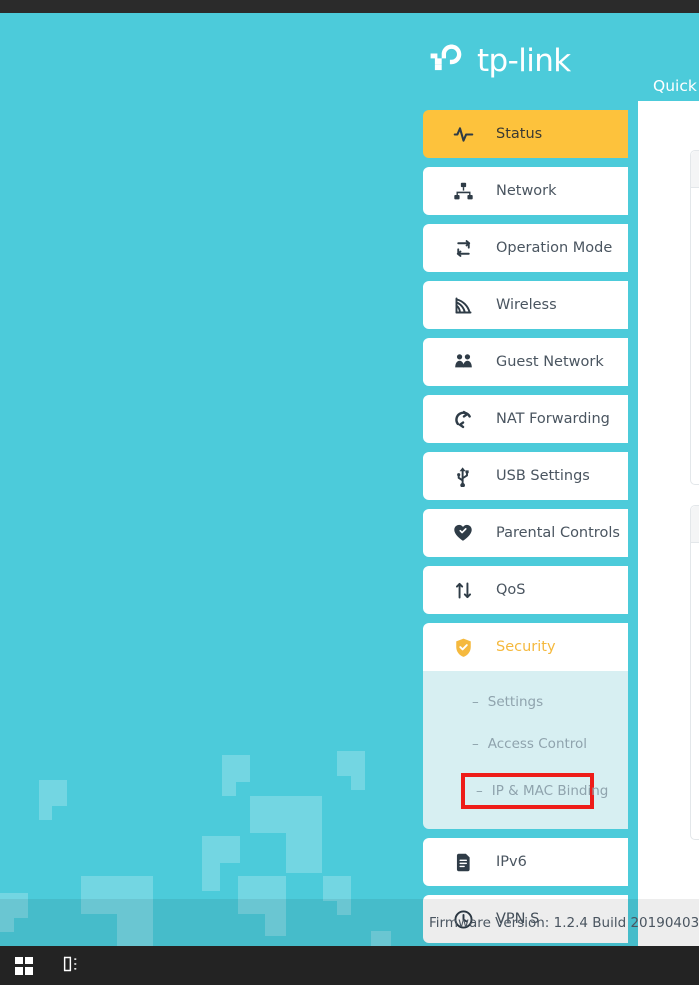 The image size is (699, 985). I want to click on submenu-item-label: IP & MAC Binding, so click(550, 791).